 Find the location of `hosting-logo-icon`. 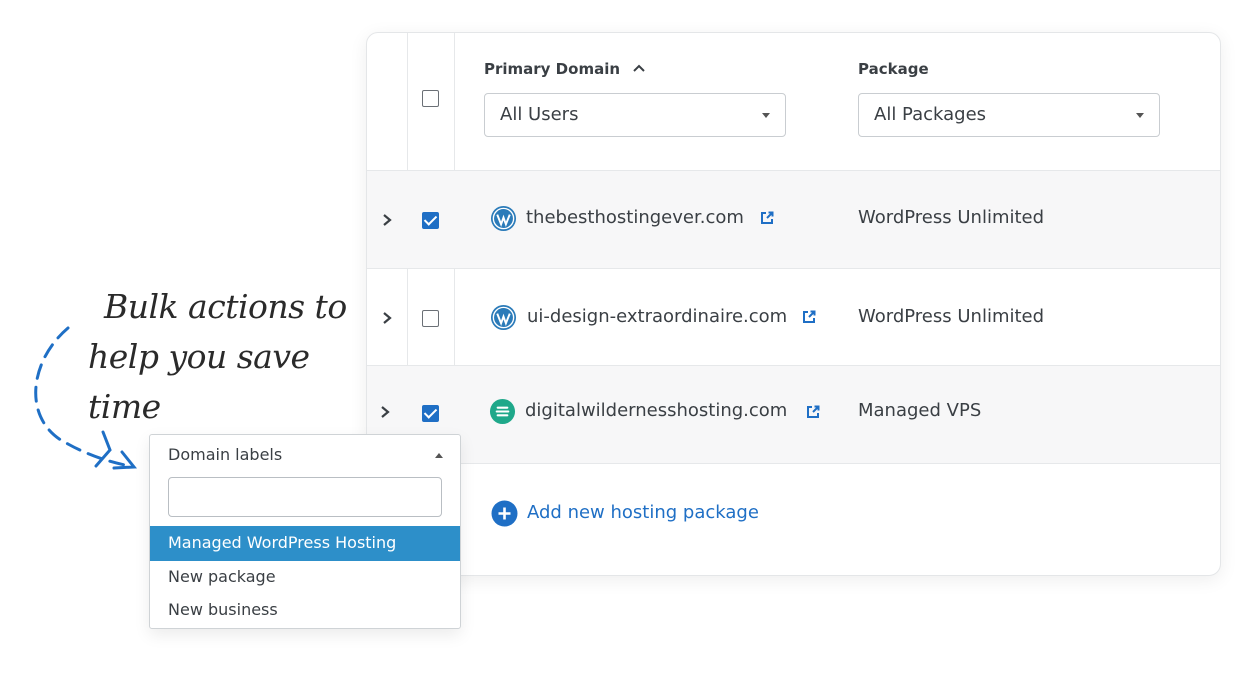

hosting-logo-icon is located at coordinates (502, 411).